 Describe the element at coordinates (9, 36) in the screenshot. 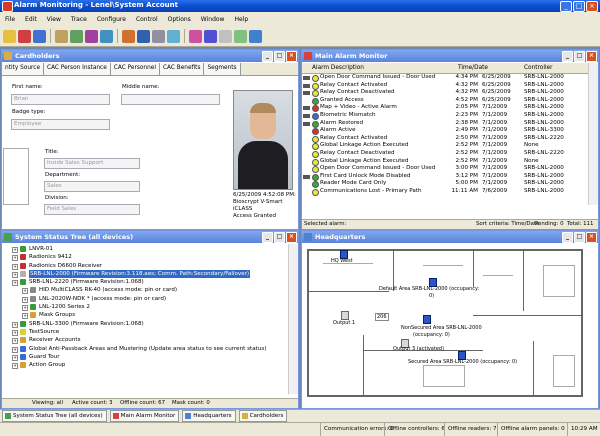

I see `open-icon` at that location.